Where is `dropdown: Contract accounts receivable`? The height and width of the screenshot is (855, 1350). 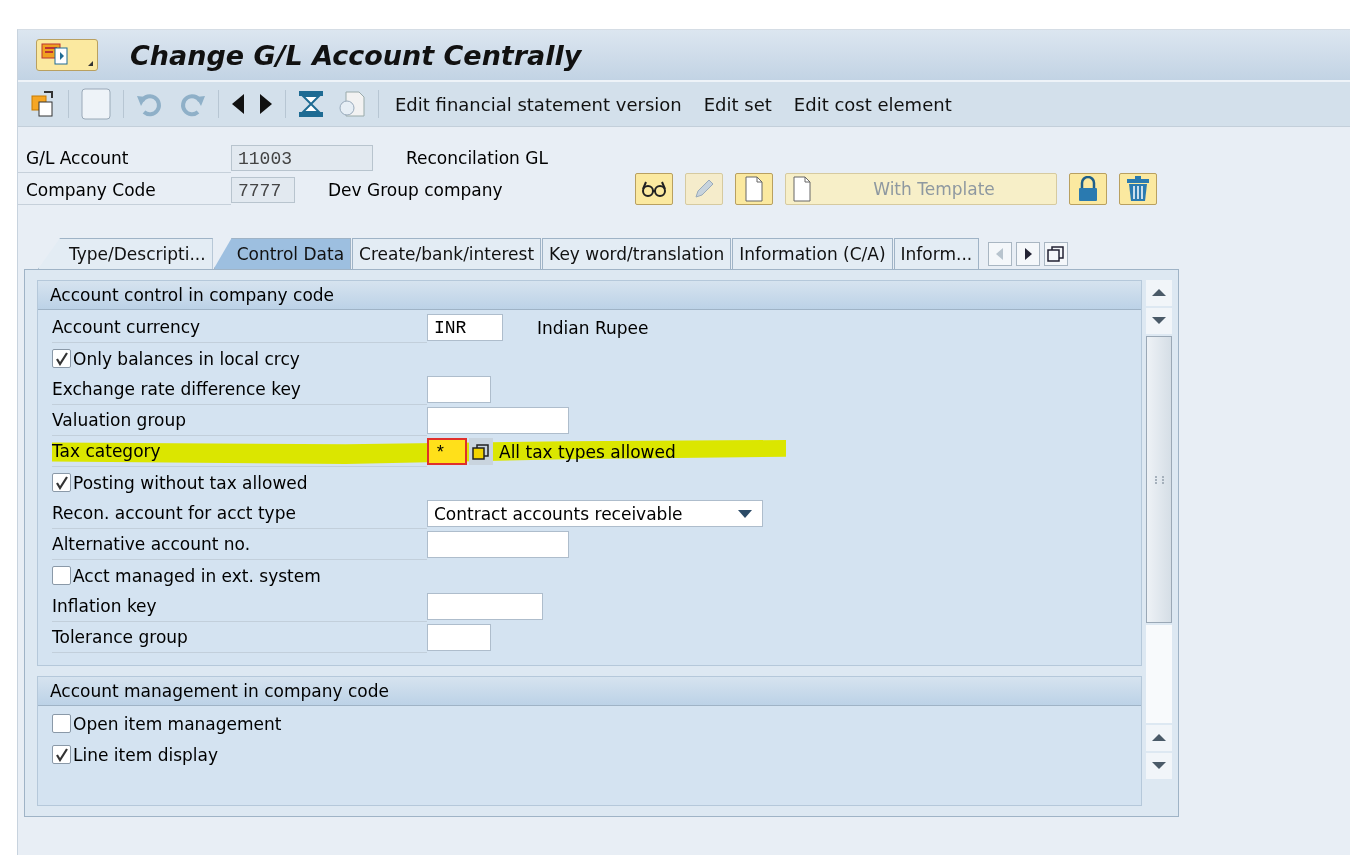 dropdown: Contract accounts receivable is located at coordinates (595, 513).